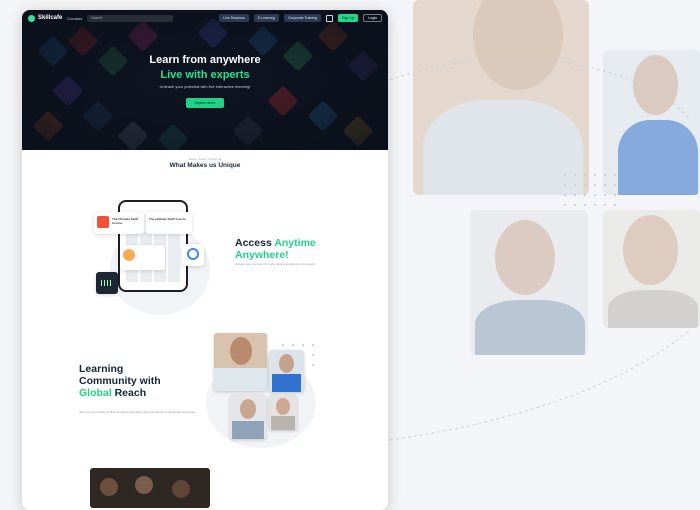 The height and width of the screenshot is (510, 700). What do you see at coordinates (205, 159) in the screenshot?
I see `breadcrumb: Home / Learn / About us` at bounding box center [205, 159].